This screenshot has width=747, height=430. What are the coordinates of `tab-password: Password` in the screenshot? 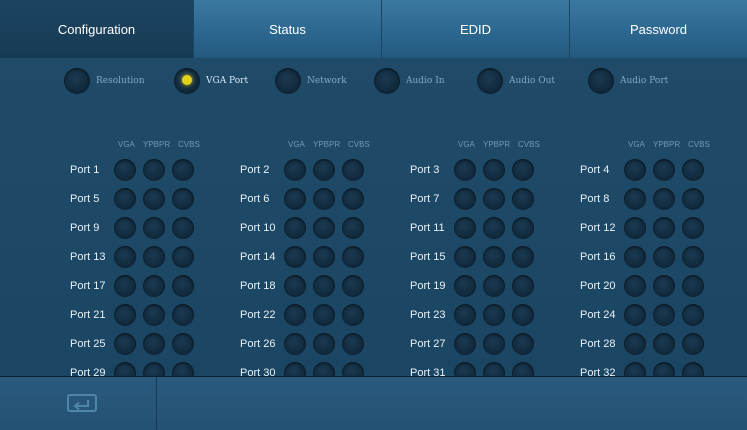 It's located at (658, 29).